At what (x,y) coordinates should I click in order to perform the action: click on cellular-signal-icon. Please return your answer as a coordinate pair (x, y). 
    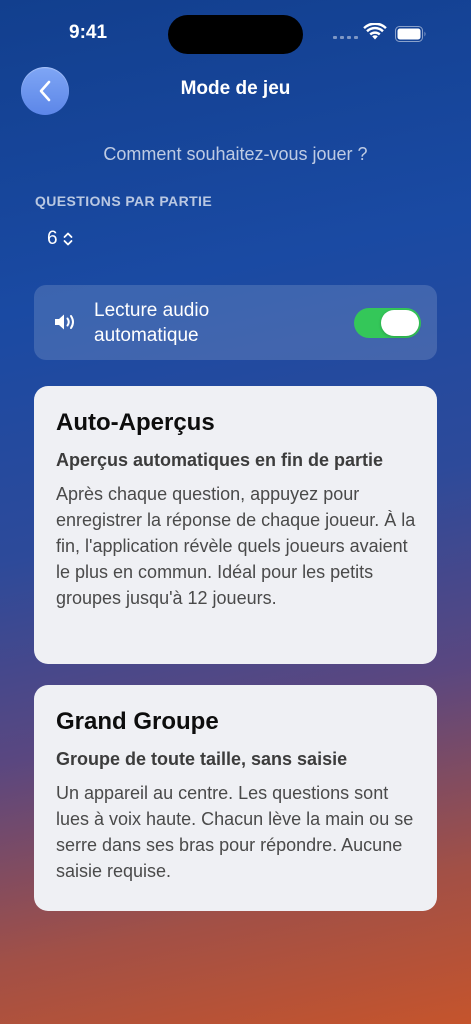
    Looking at the image, I should click on (345, 37).